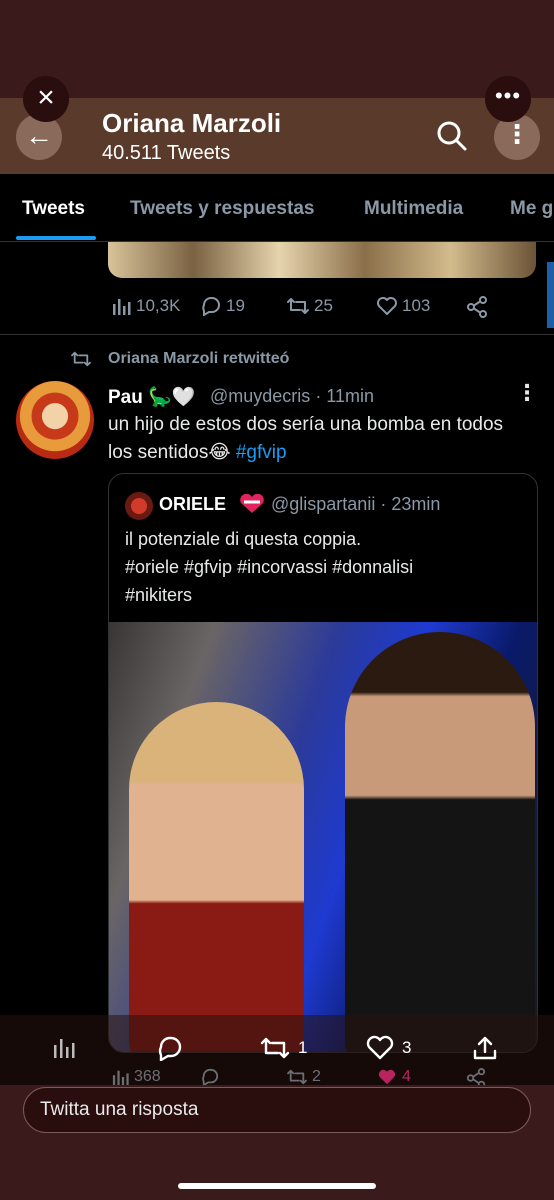 The image size is (554, 1200). I want to click on views-value: 10,3K, so click(158, 305).